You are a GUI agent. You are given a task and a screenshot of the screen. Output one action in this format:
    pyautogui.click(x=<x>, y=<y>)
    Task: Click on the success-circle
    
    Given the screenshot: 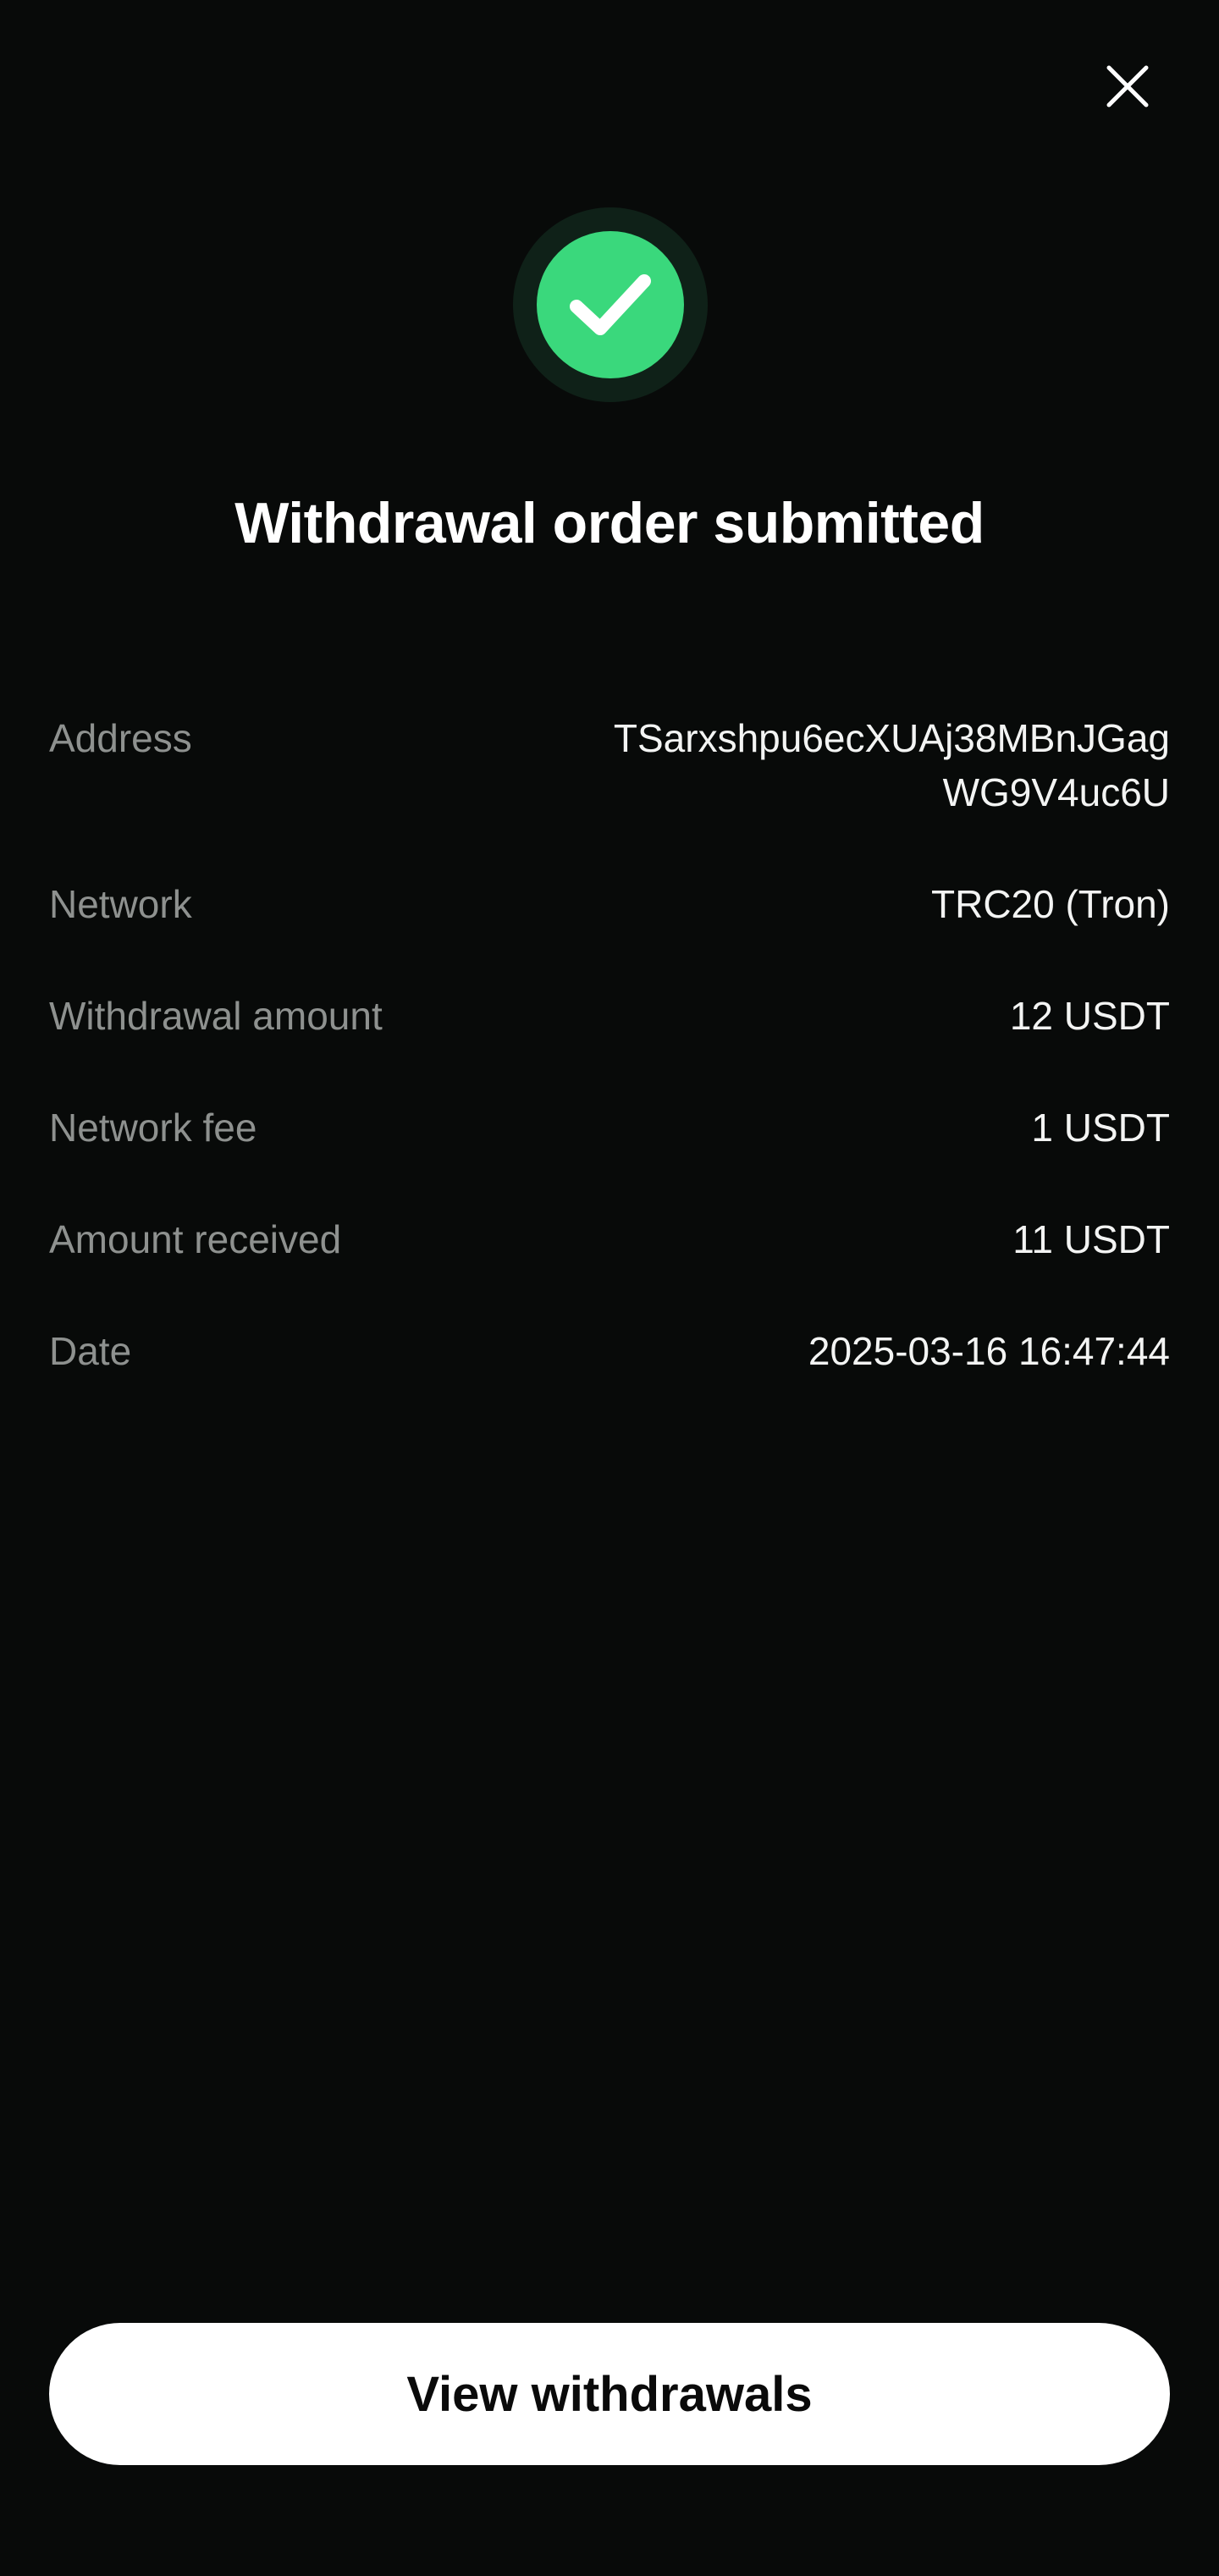 What is the action you would take?
    pyautogui.click(x=610, y=304)
    